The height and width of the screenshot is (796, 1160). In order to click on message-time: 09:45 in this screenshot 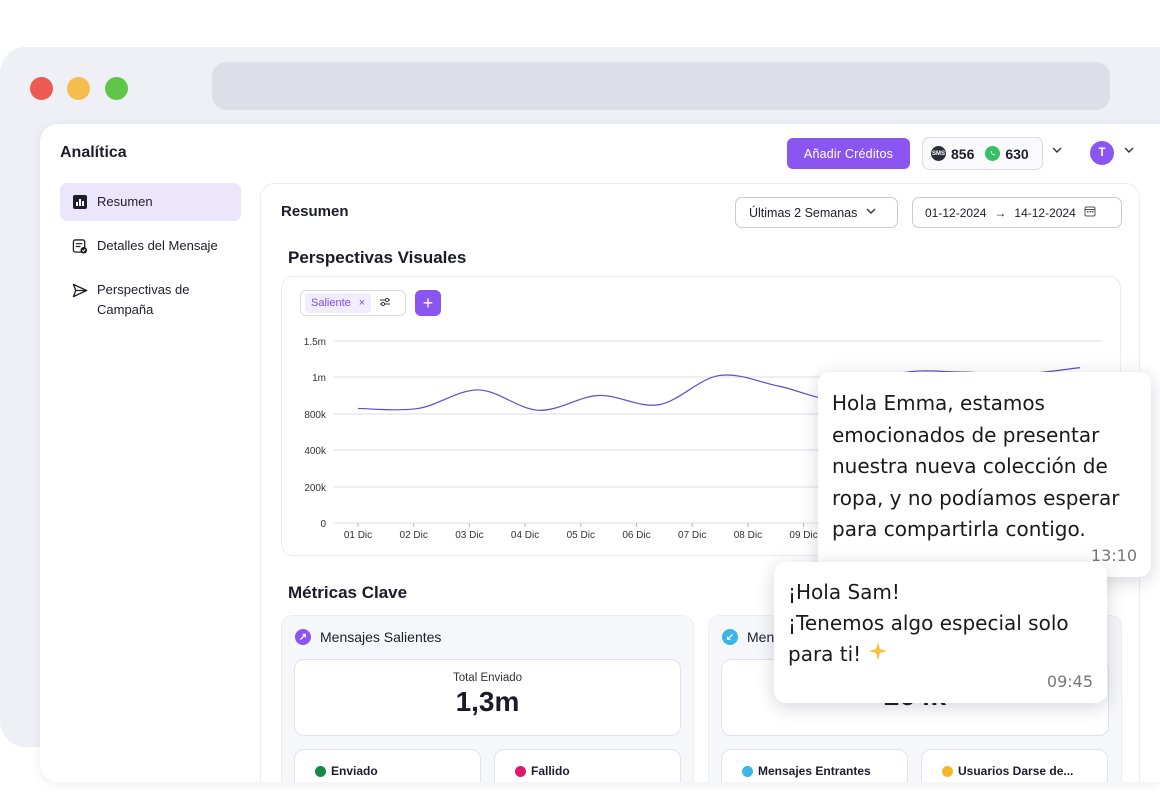, I will do `click(1069, 681)`.